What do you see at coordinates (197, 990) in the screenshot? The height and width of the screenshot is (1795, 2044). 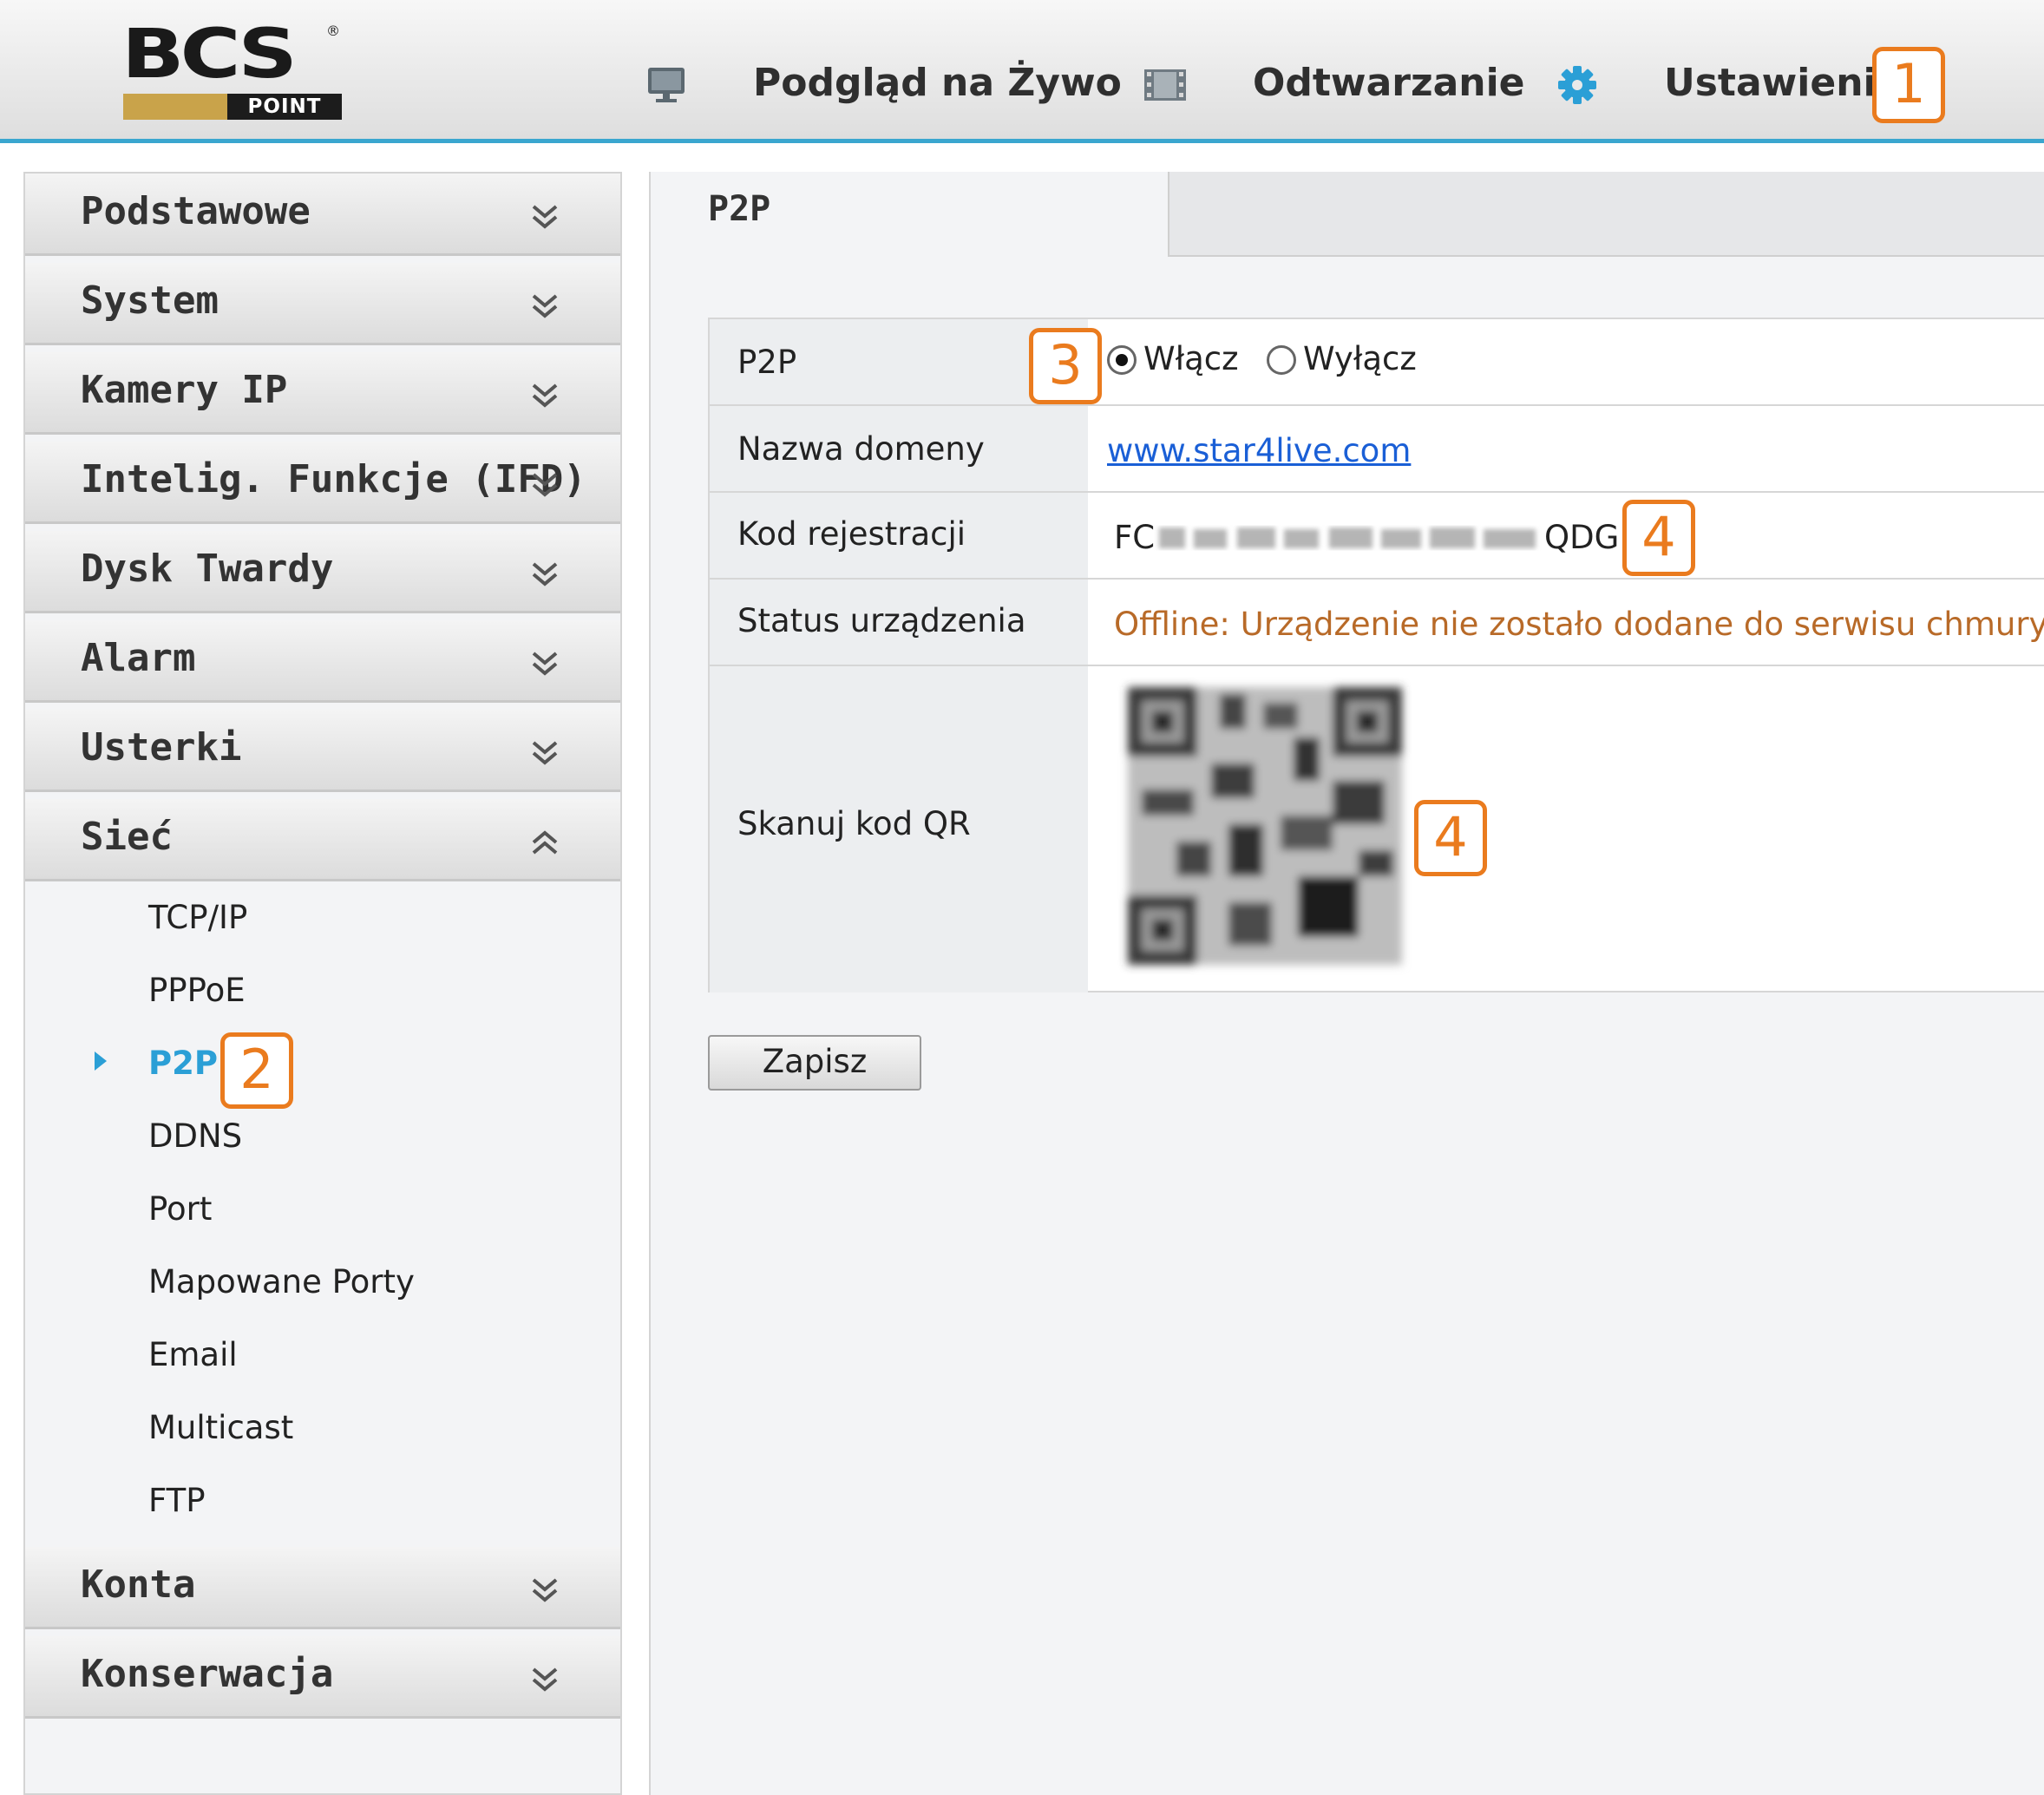 I see `sidebar-item-pppoe: PPPoE` at bounding box center [197, 990].